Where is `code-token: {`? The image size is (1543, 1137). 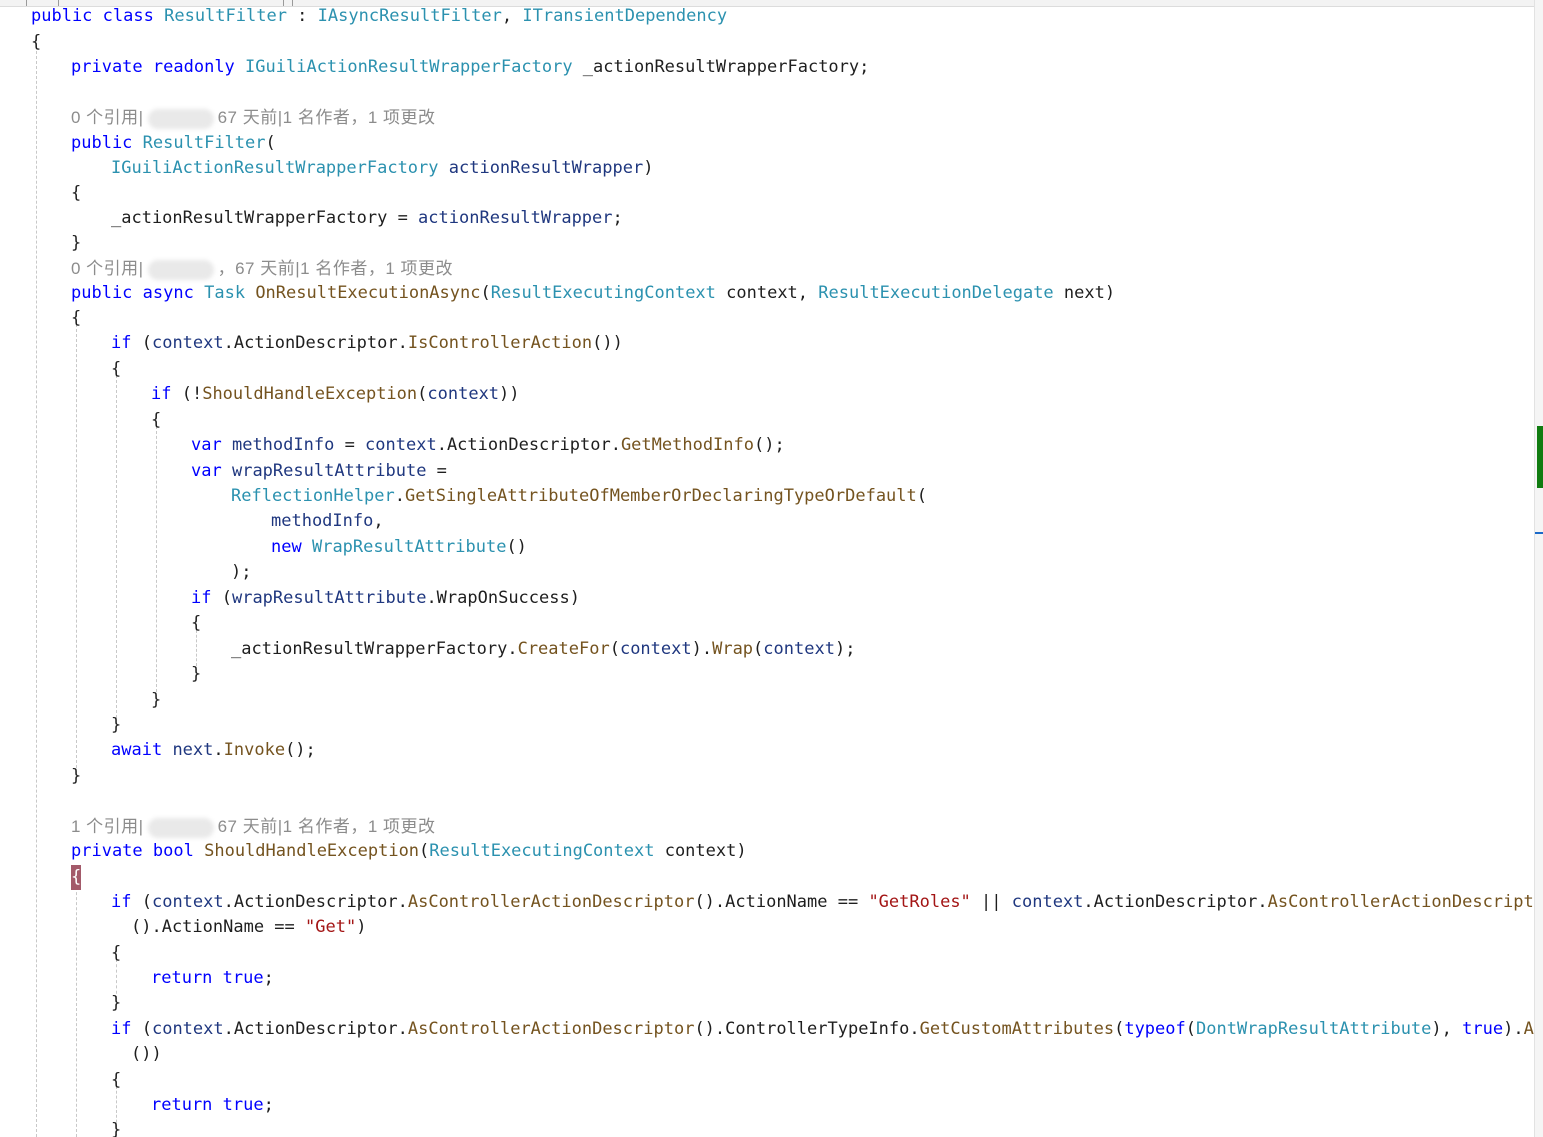 code-token: { is located at coordinates (116, 953).